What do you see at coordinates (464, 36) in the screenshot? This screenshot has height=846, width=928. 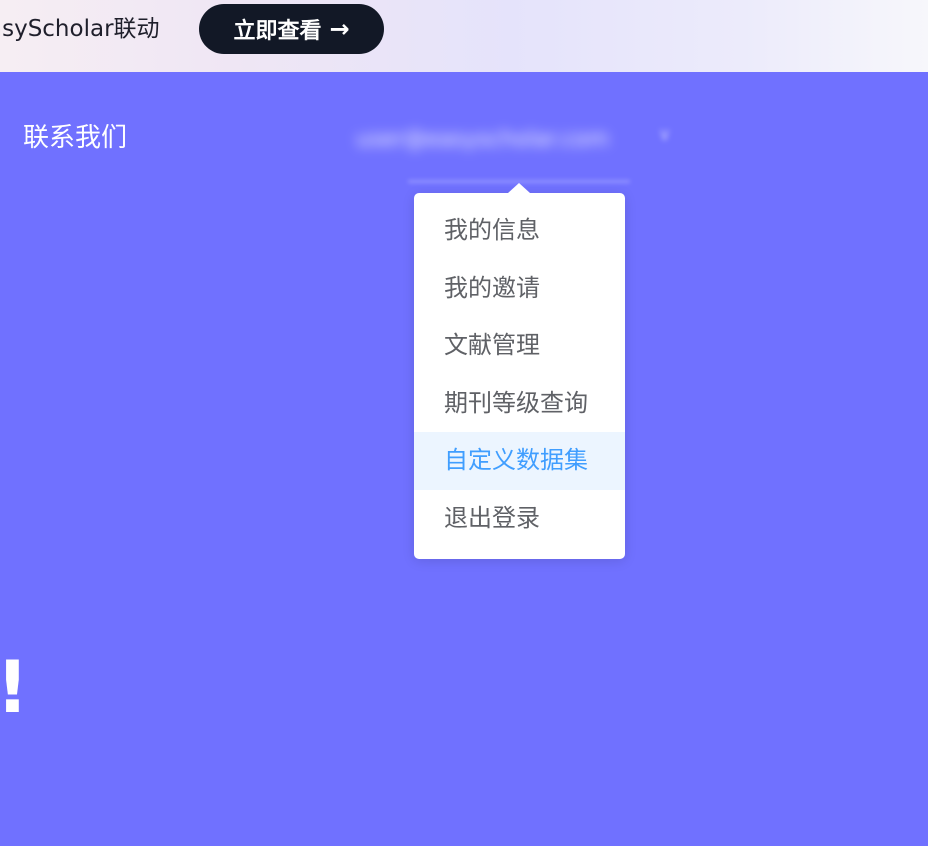 I see `promo-banner: asyScholar联动 立即查看 →` at bounding box center [464, 36].